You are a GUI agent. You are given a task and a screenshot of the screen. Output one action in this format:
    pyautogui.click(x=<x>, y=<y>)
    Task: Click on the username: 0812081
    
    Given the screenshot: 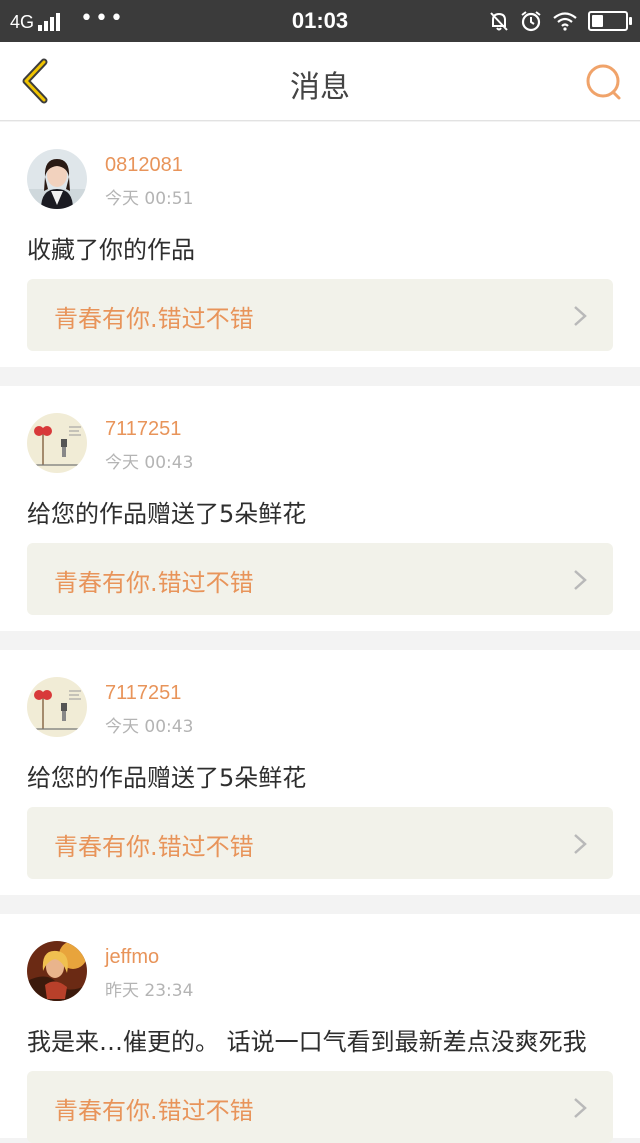 What is the action you would take?
    pyautogui.click(x=144, y=165)
    